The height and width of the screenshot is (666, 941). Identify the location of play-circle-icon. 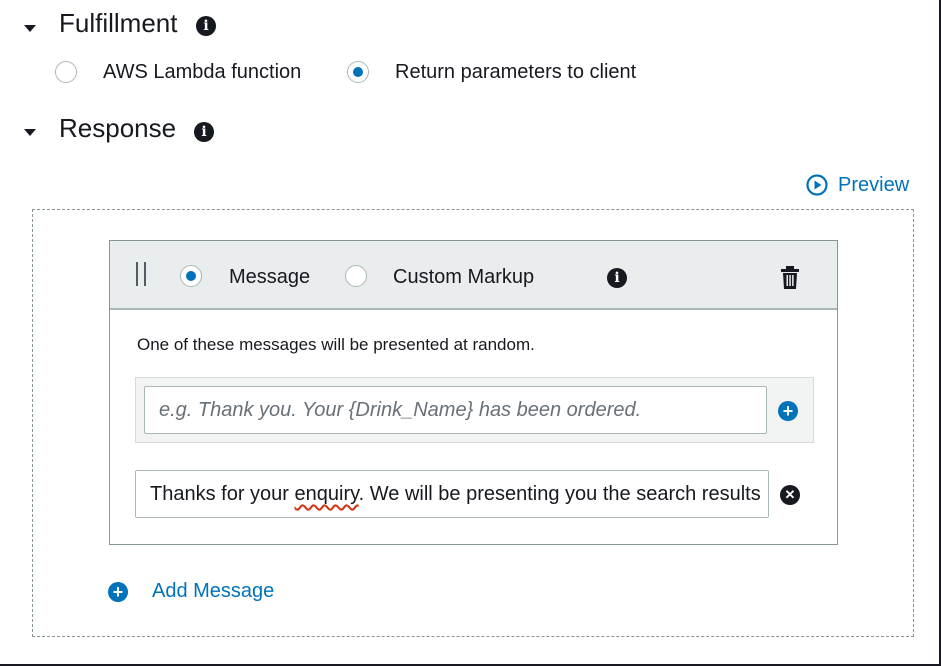
(817, 185).